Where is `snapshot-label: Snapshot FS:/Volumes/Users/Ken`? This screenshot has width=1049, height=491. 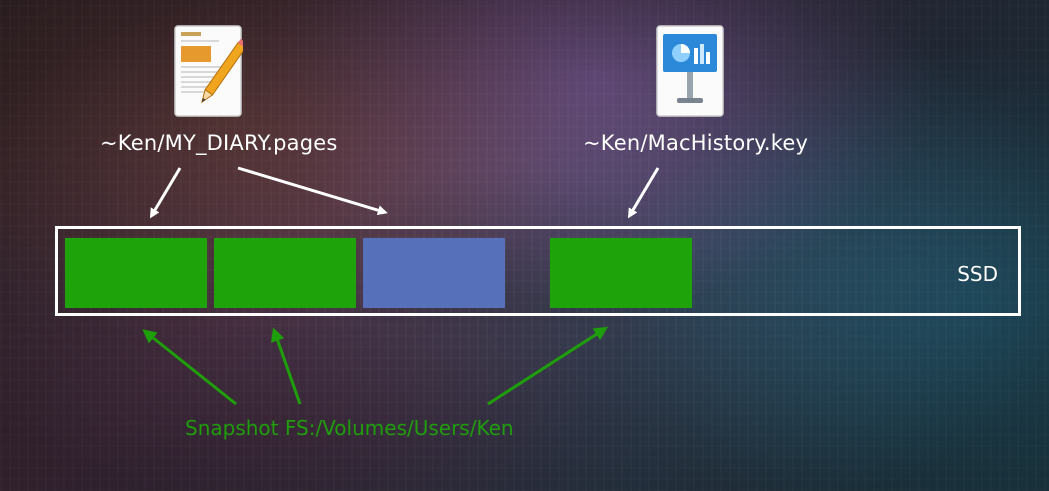 snapshot-label: Snapshot FS:/Volumes/Users/Ken is located at coordinates (349, 428).